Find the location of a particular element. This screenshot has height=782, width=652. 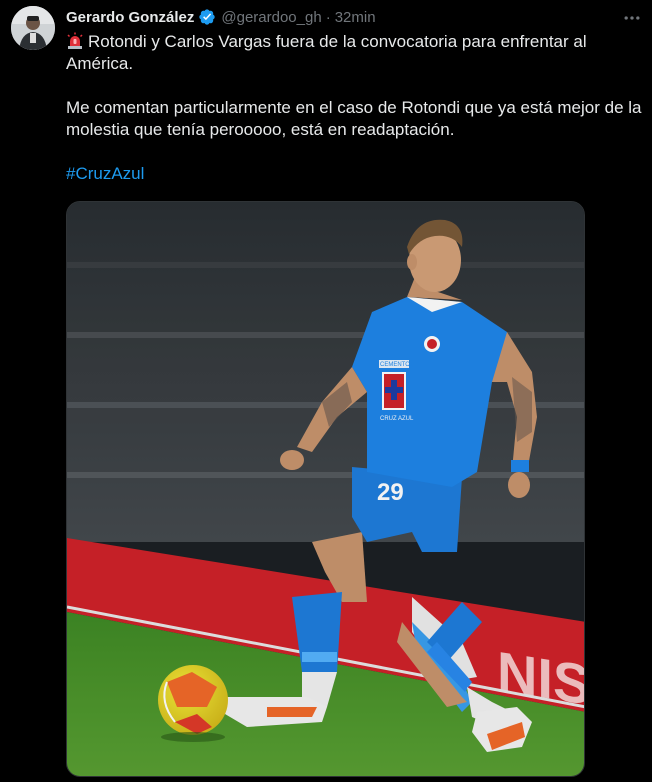

verified-badge-icon is located at coordinates (207, 17).